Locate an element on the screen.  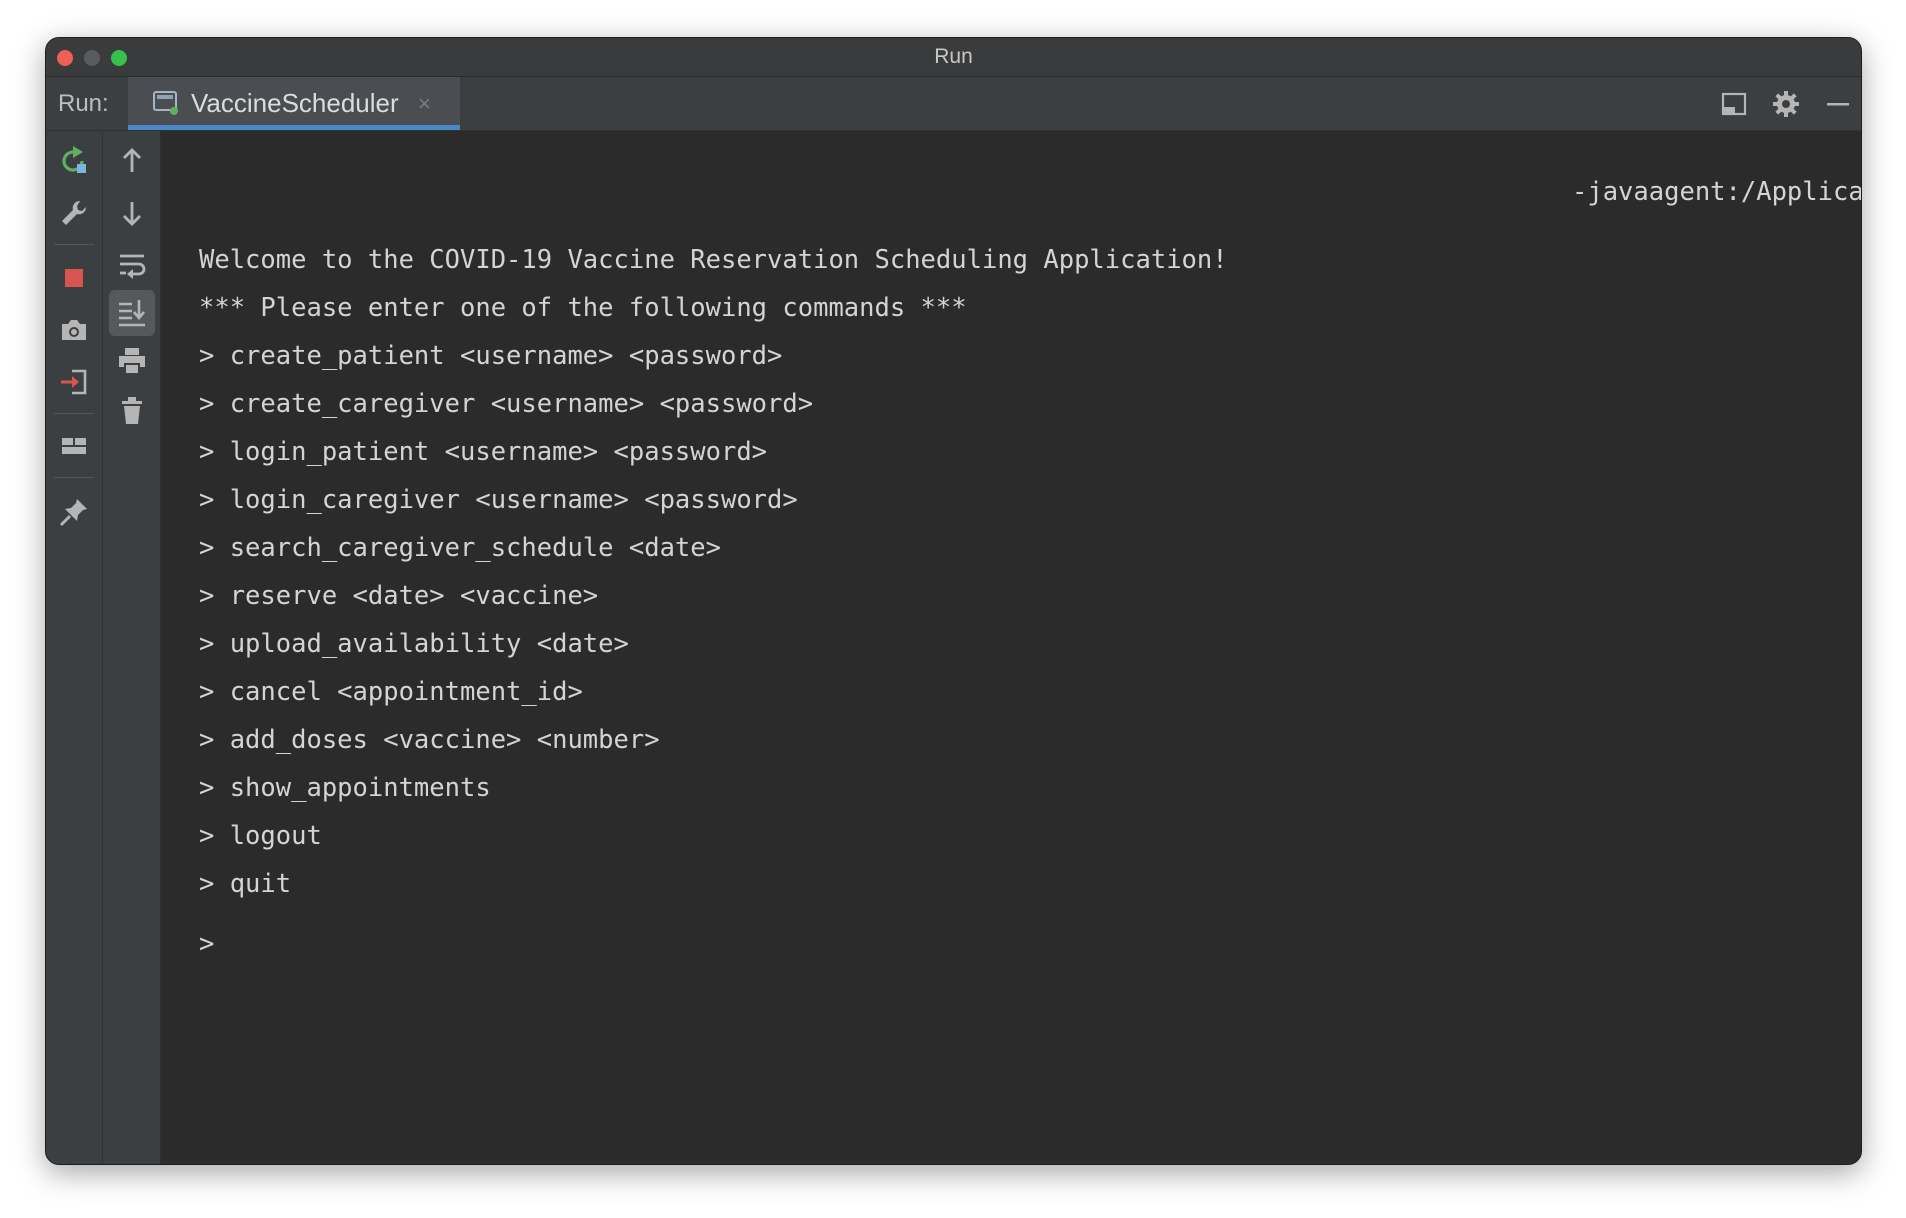
stop-icon is located at coordinates (74, 278).